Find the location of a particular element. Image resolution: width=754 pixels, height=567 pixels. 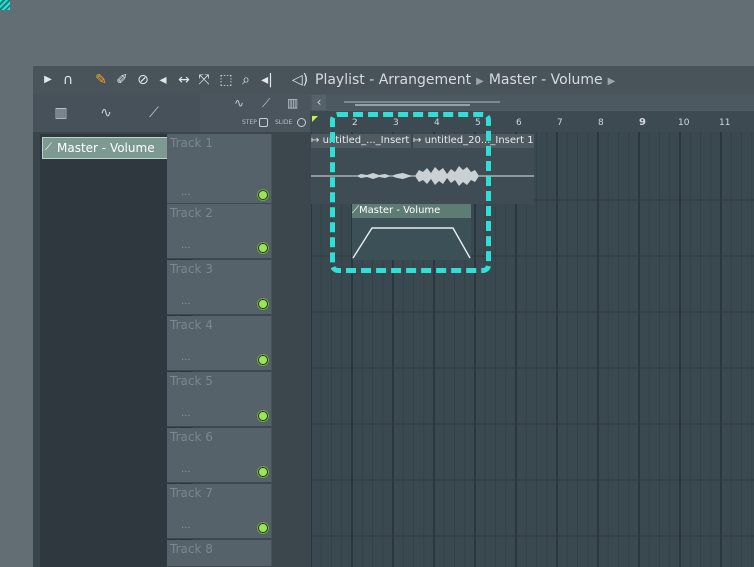

bar-number: 6 is located at coordinates (519, 123).